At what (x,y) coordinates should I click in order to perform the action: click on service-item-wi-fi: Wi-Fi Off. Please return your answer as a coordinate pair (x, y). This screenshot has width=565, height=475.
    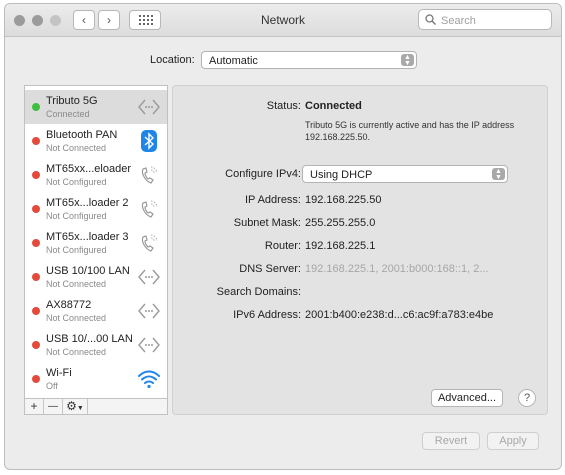
    Looking at the image, I should click on (96, 379).